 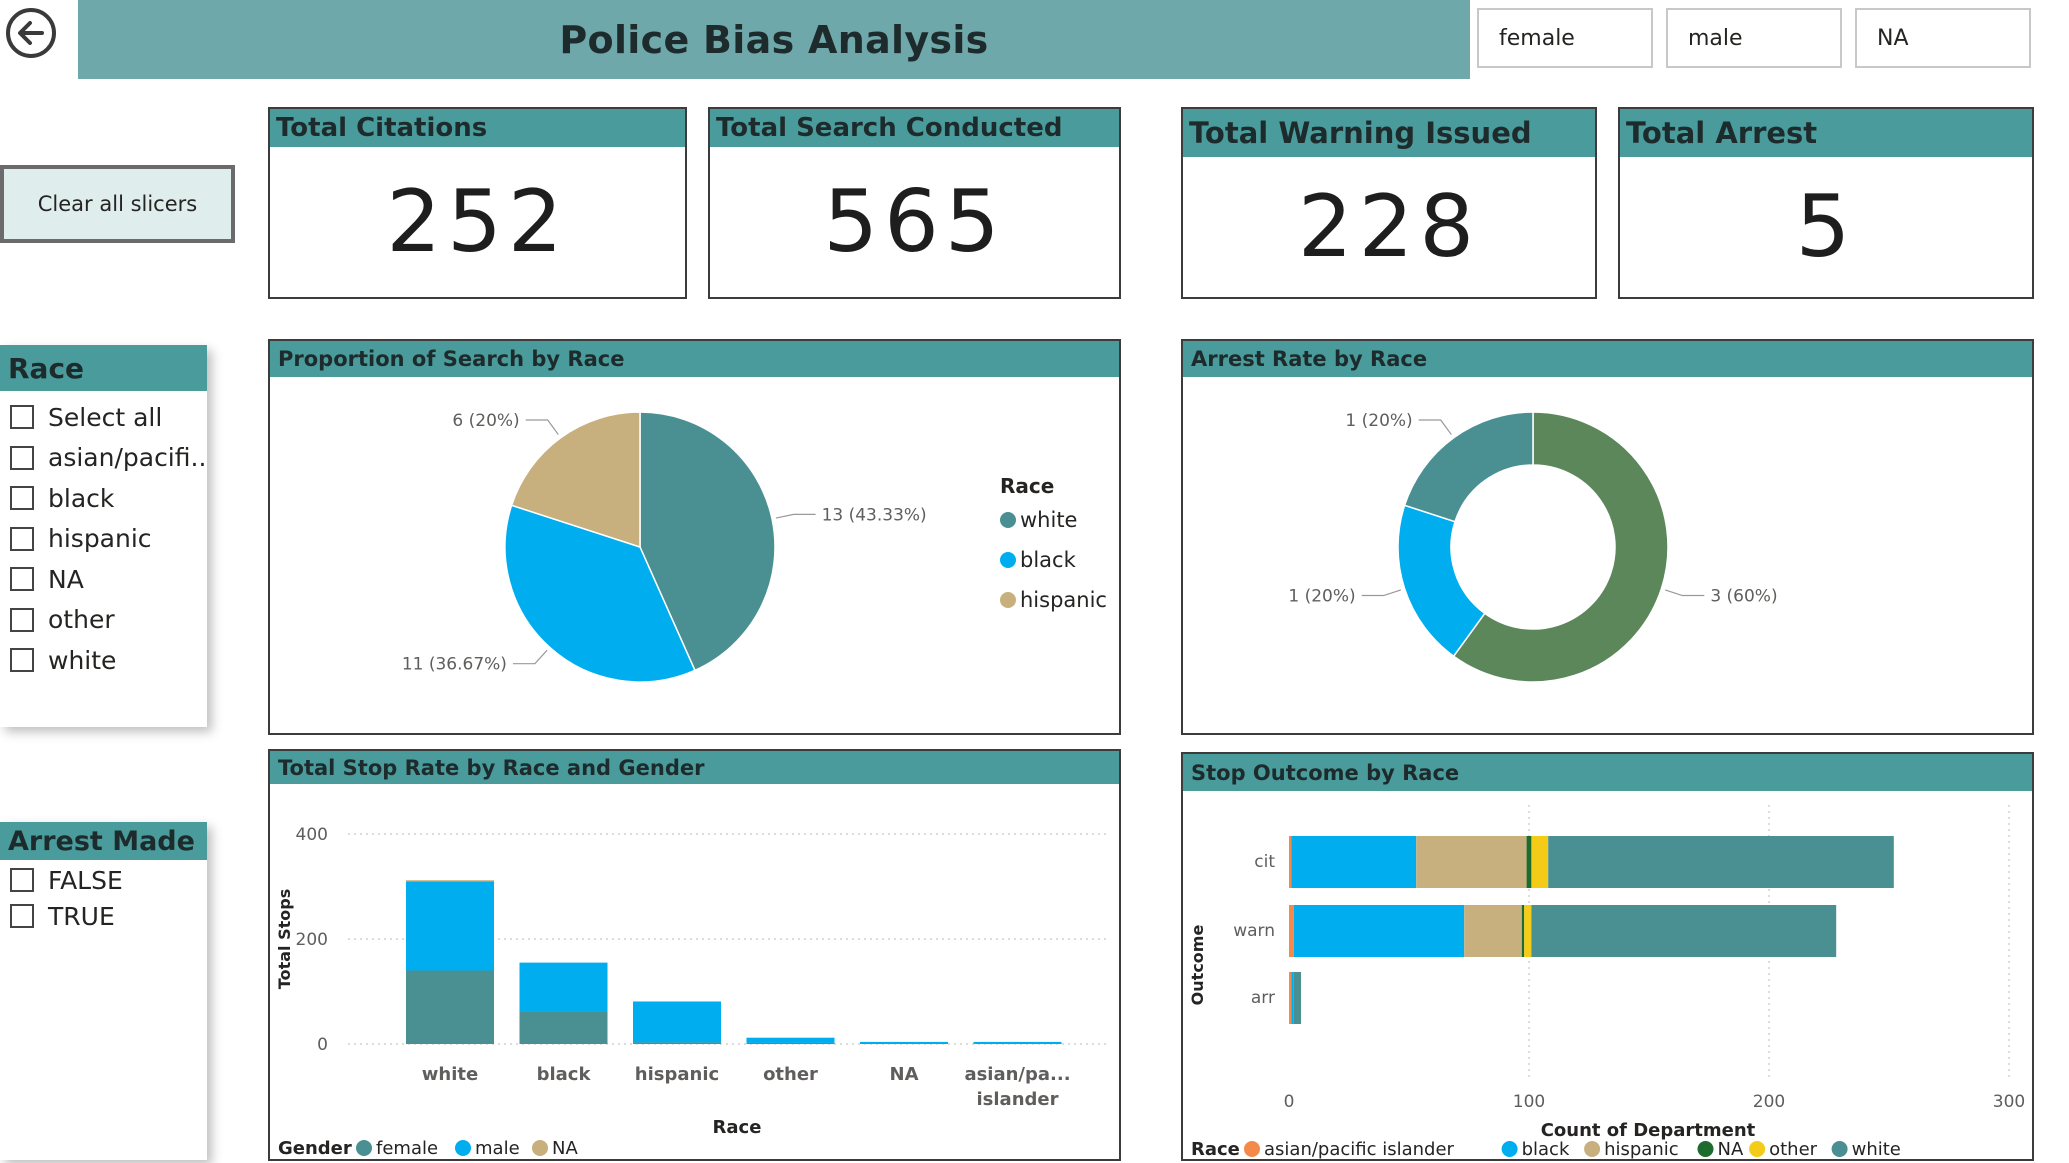 I want to click on arrest-slicer: Arrest Made FALSE TRUE, so click(x=103, y=991).